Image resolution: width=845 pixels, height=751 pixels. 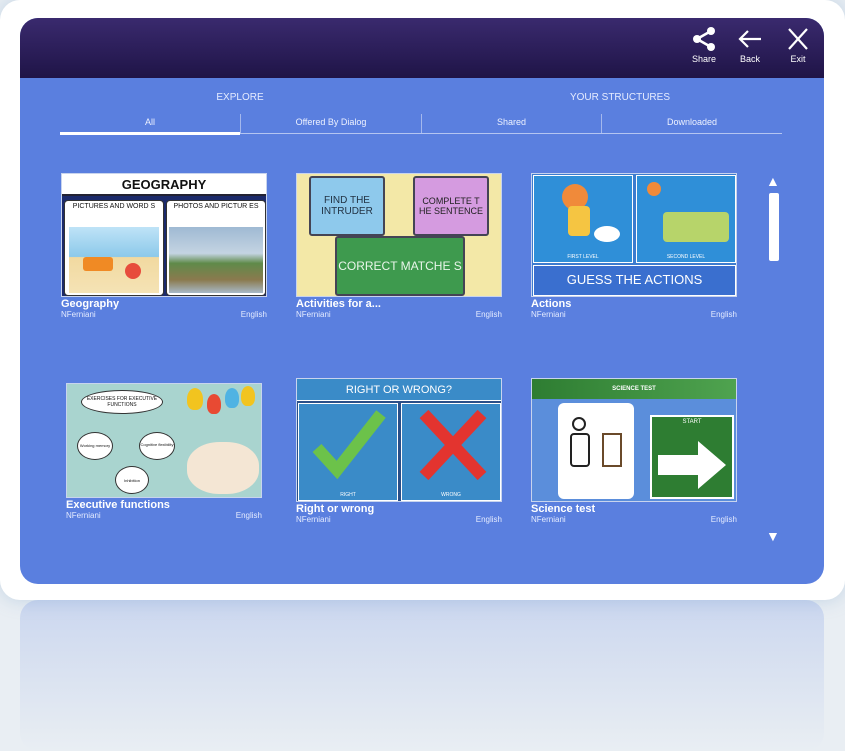 I want to click on explore-section-label: EXPLORE, so click(x=240, y=97).